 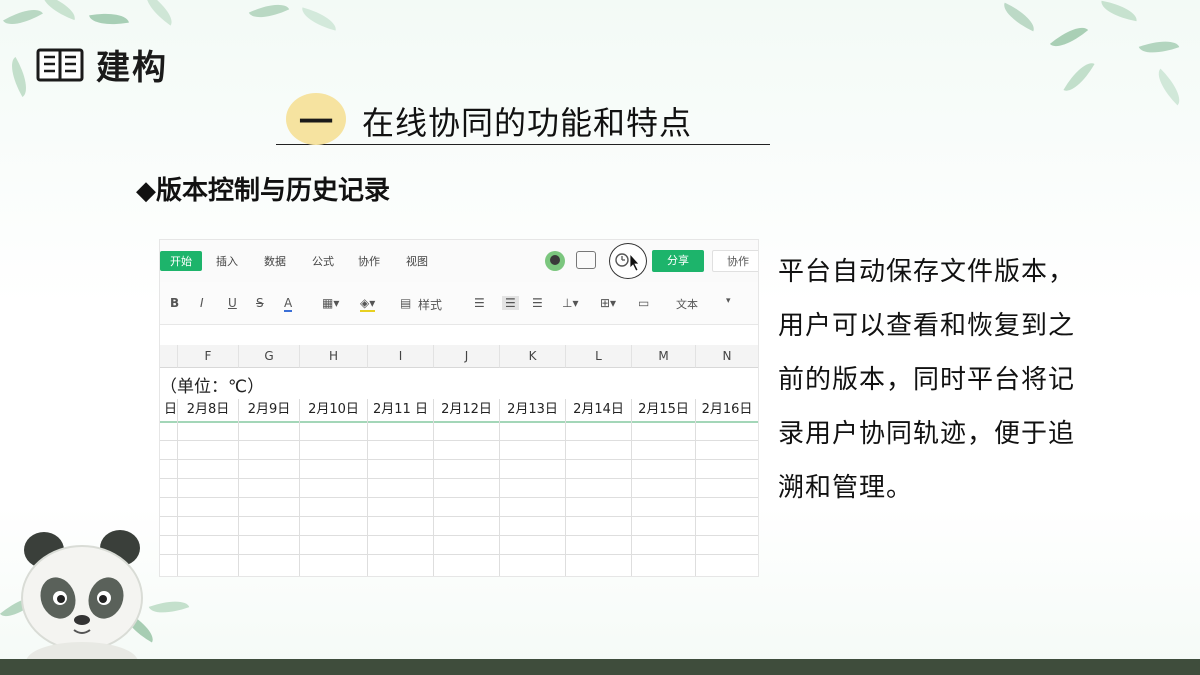 What do you see at coordinates (316, 119) in the screenshot?
I see `section-number-badge: 一` at bounding box center [316, 119].